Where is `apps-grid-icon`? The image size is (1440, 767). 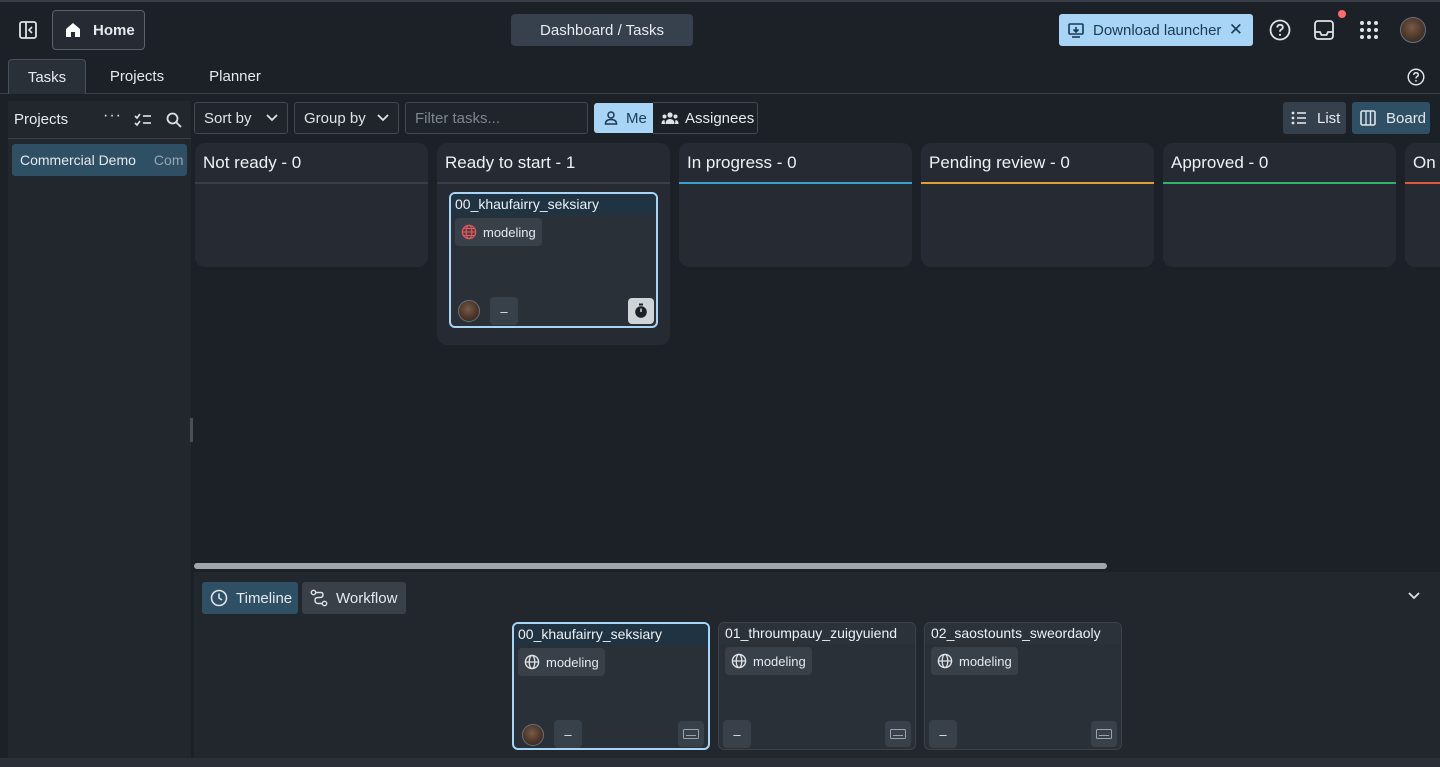 apps-grid-icon is located at coordinates (1369, 30).